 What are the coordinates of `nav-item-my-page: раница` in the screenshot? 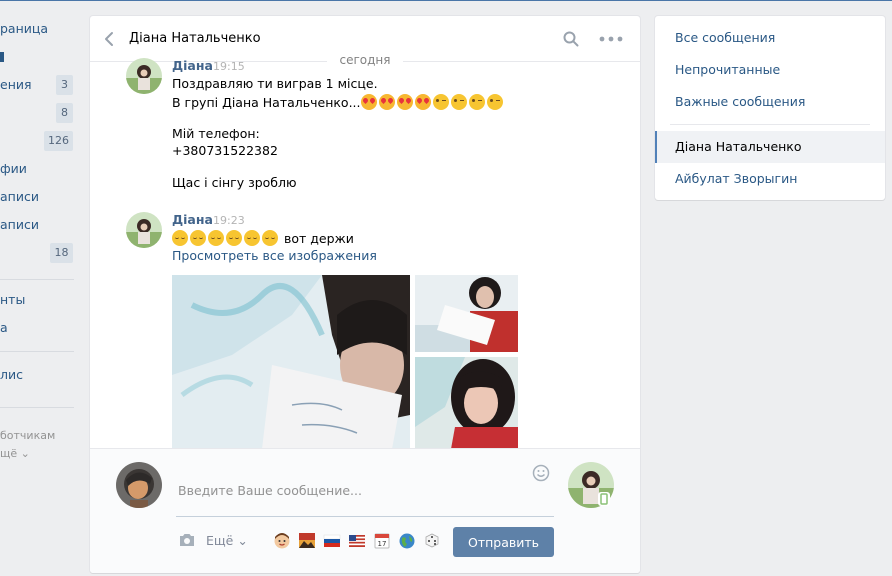 It's located at (24, 29).